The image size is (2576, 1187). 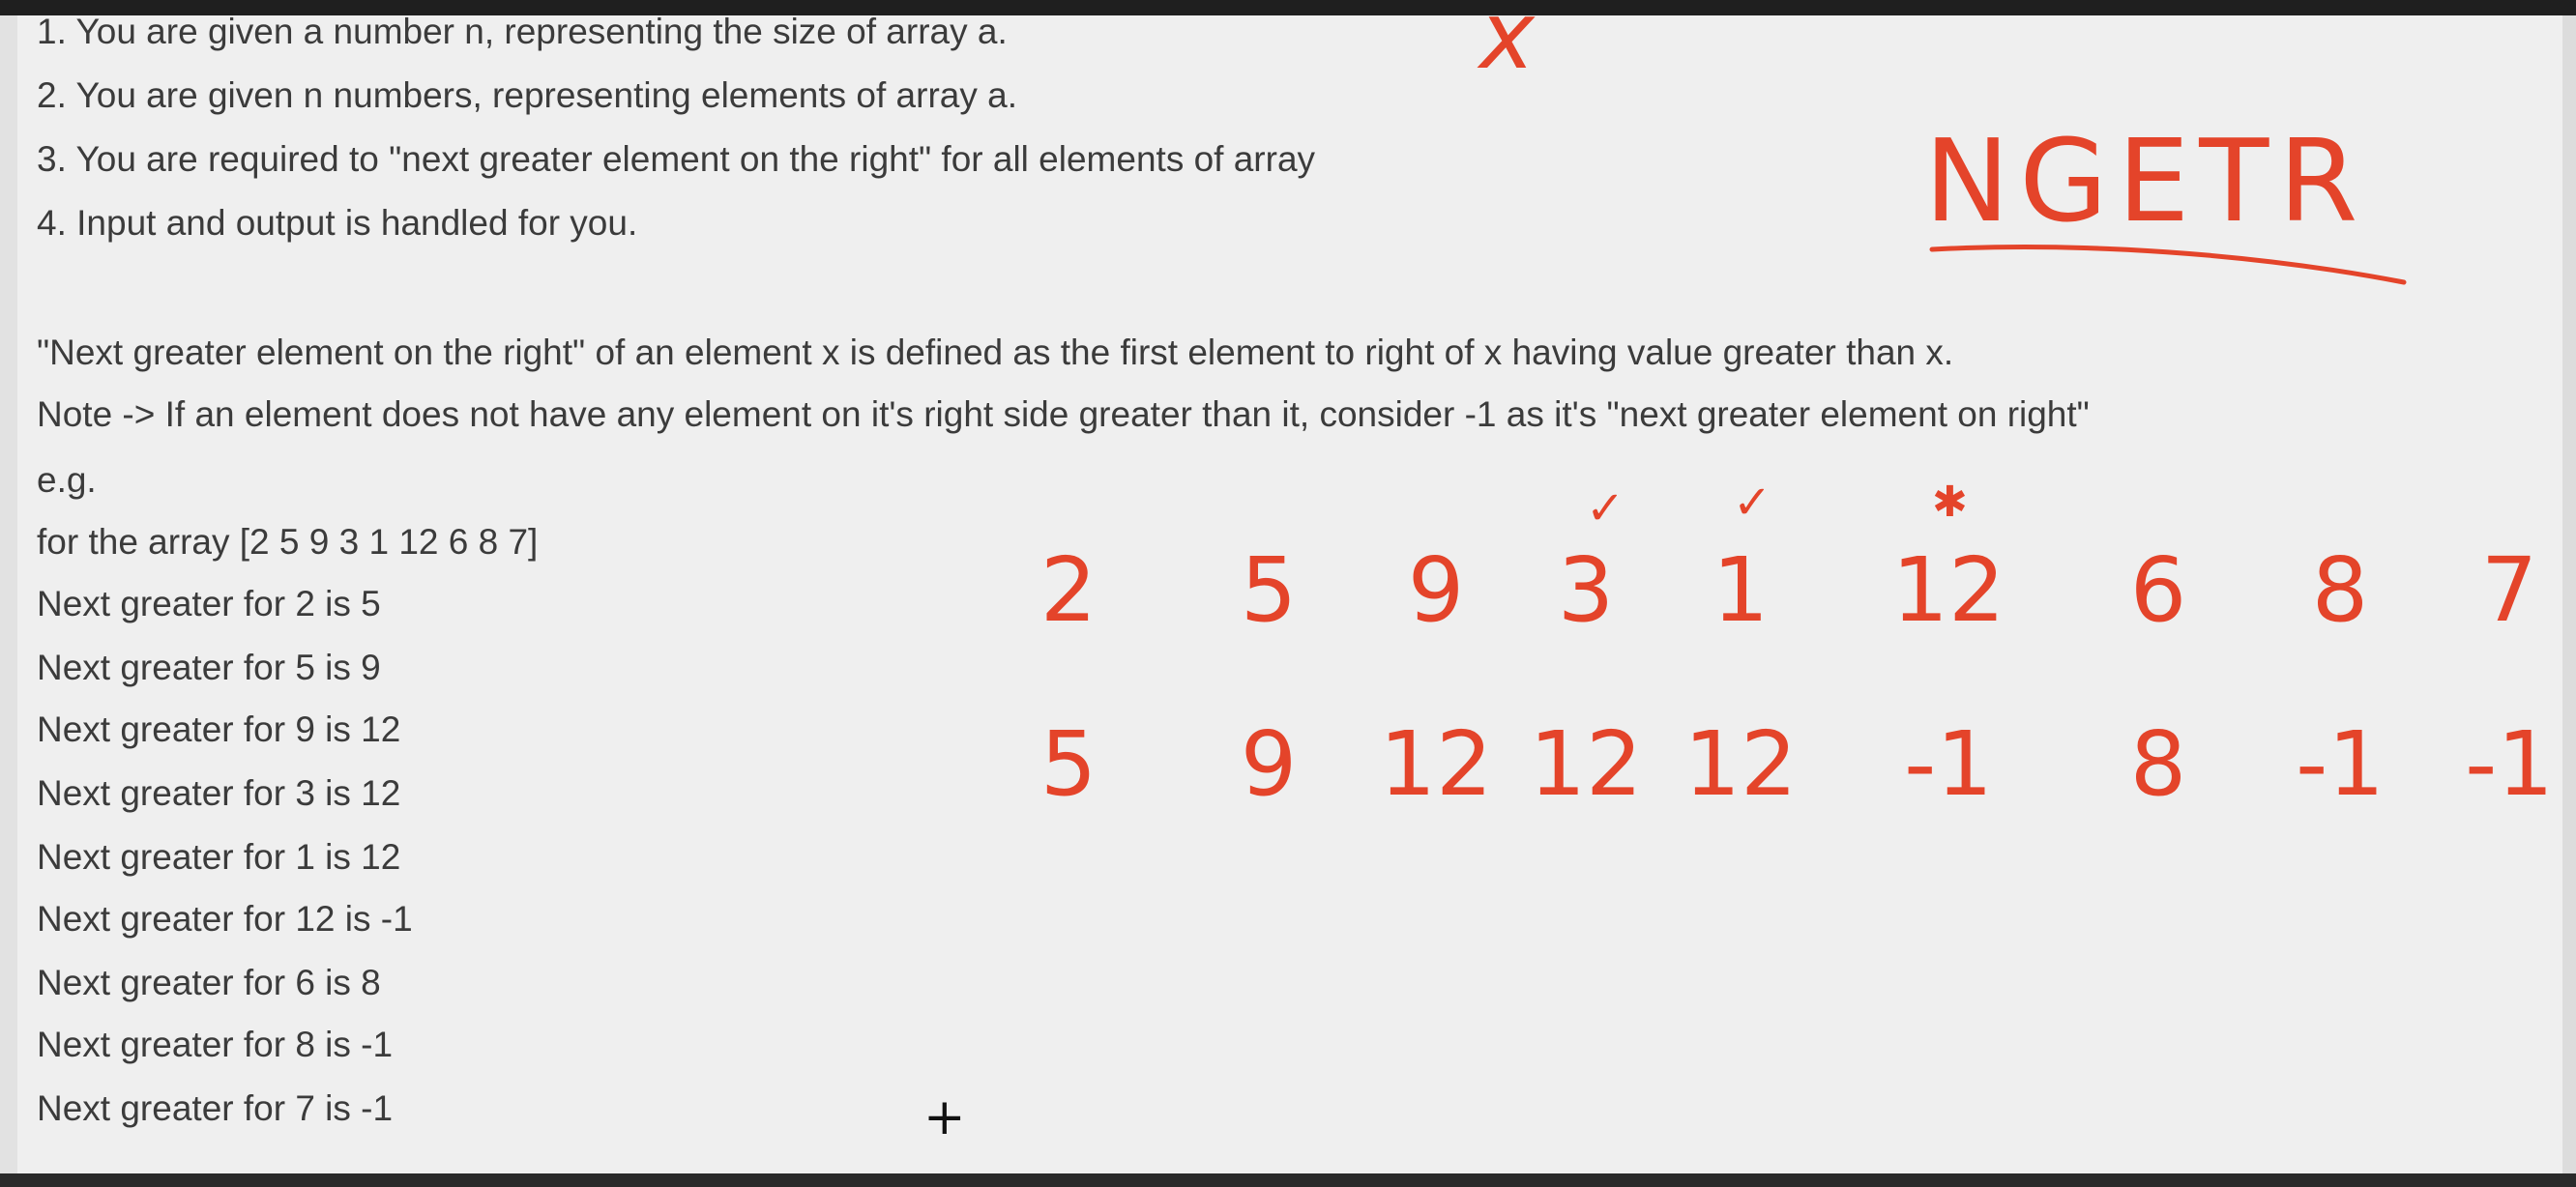 I want to click on handwritten-input-number: 2, so click(x=1069, y=590).